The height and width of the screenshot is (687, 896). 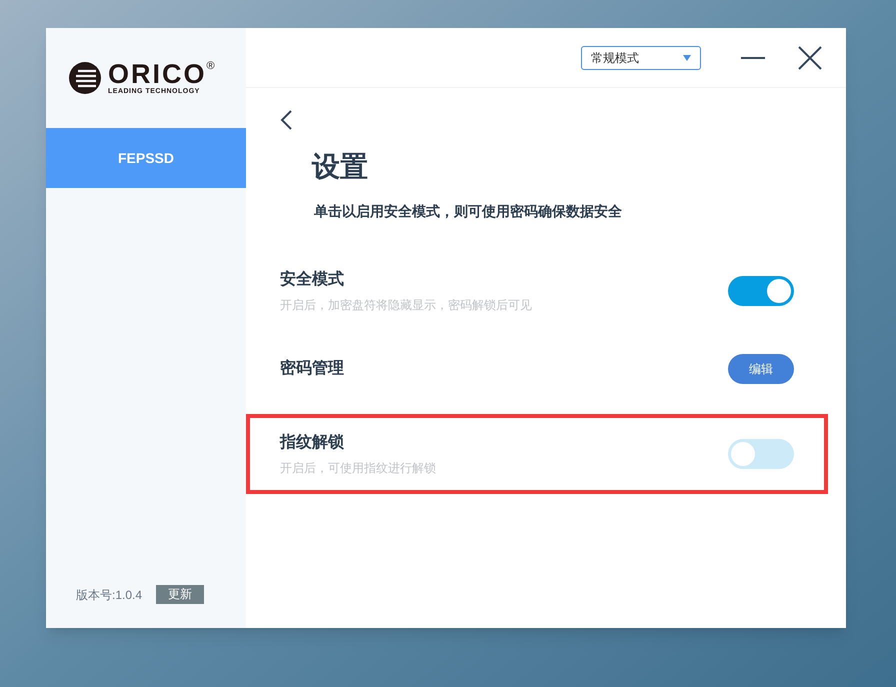 I want to click on setting-label: 密码管理, so click(x=312, y=368).